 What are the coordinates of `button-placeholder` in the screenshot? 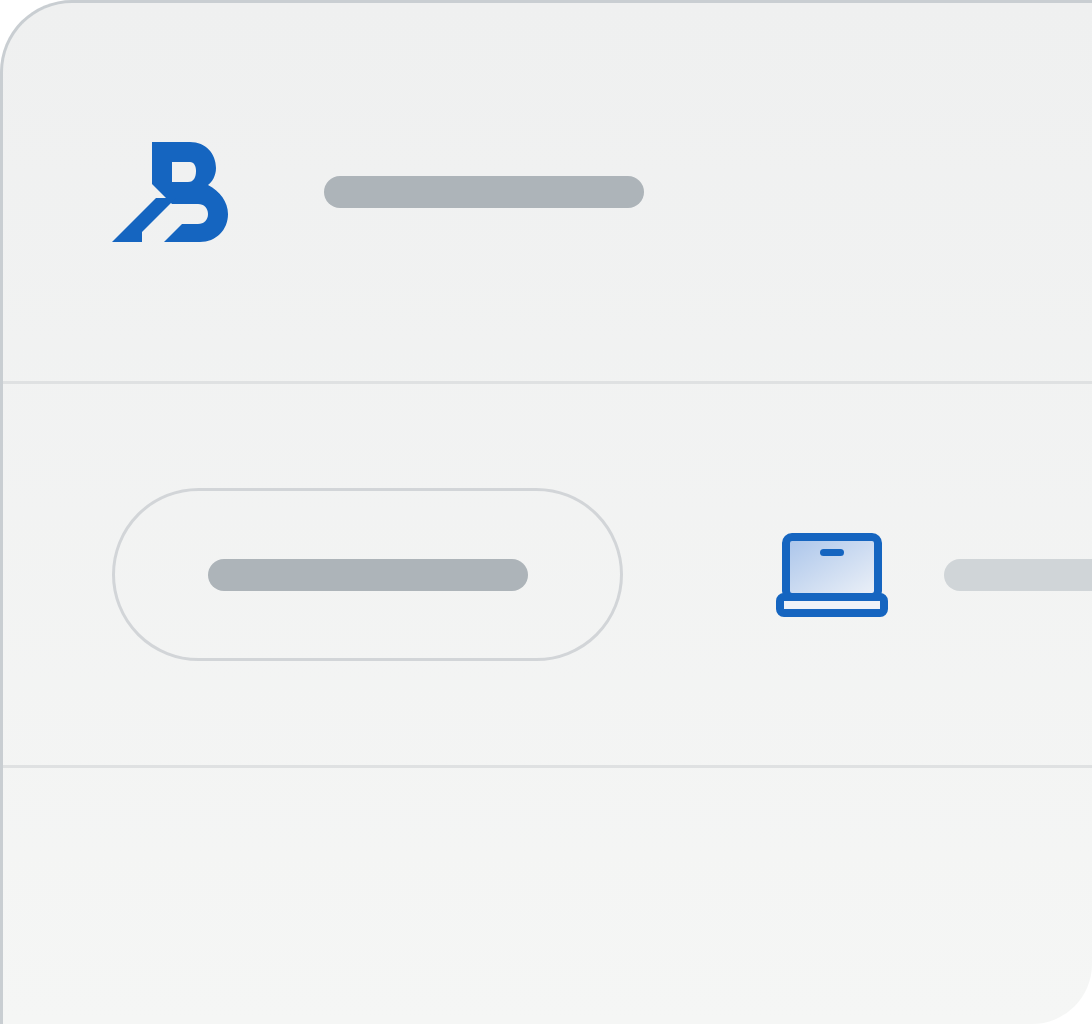 It's located at (367, 574).